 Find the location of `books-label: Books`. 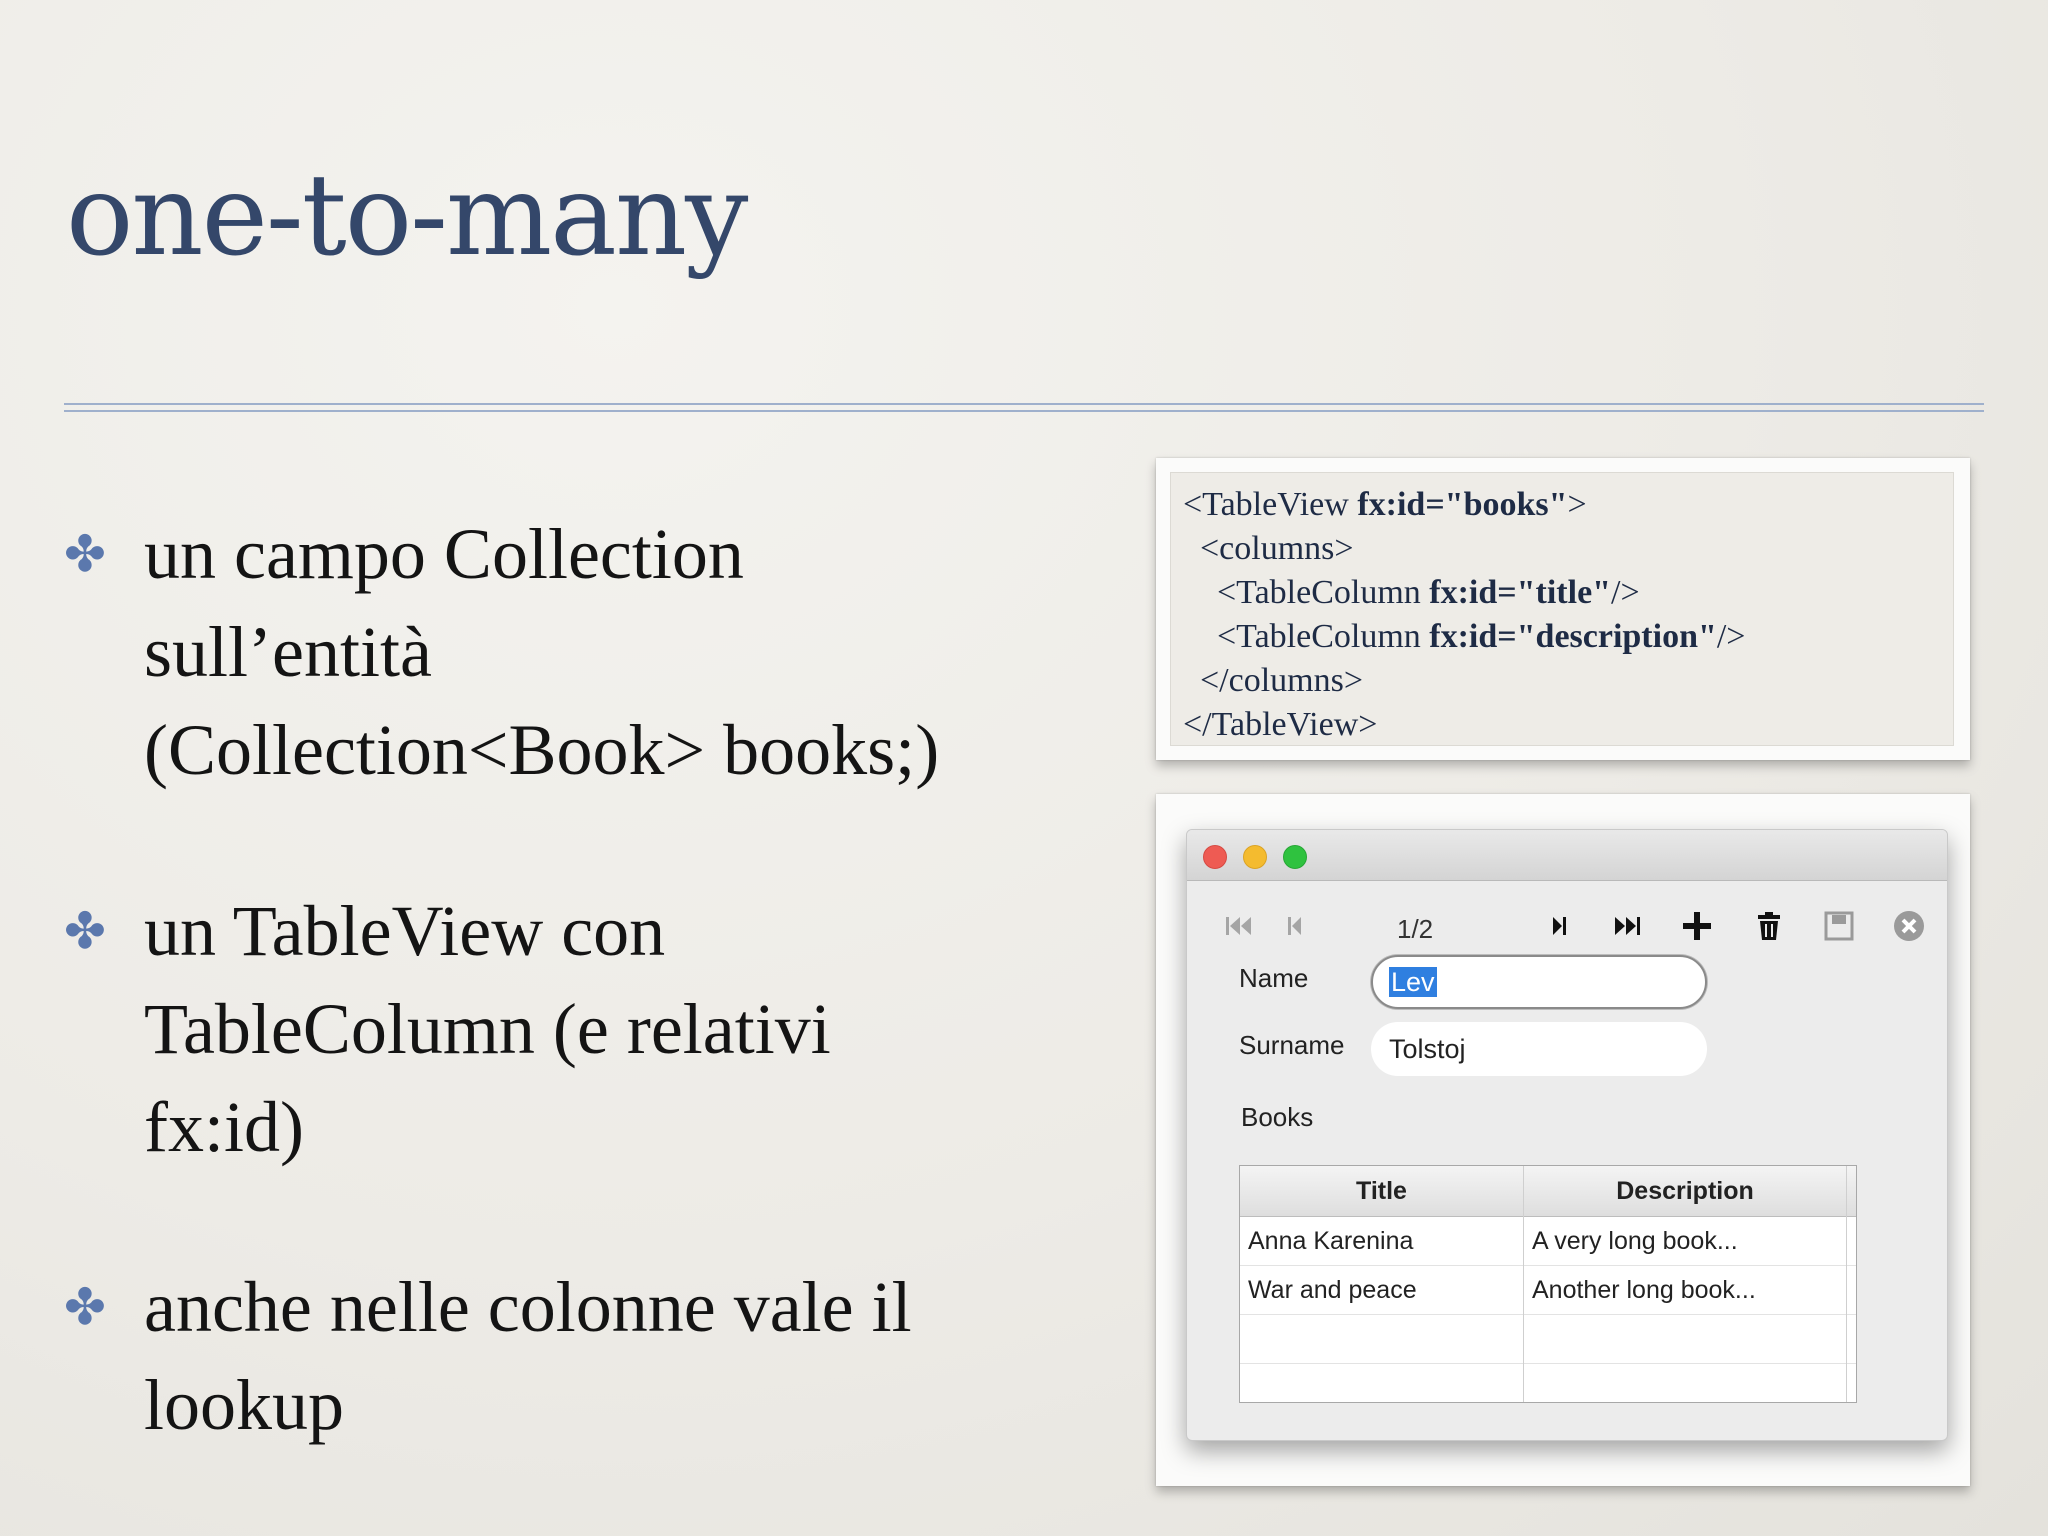

books-label: Books is located at coordinates (1277, 1117).